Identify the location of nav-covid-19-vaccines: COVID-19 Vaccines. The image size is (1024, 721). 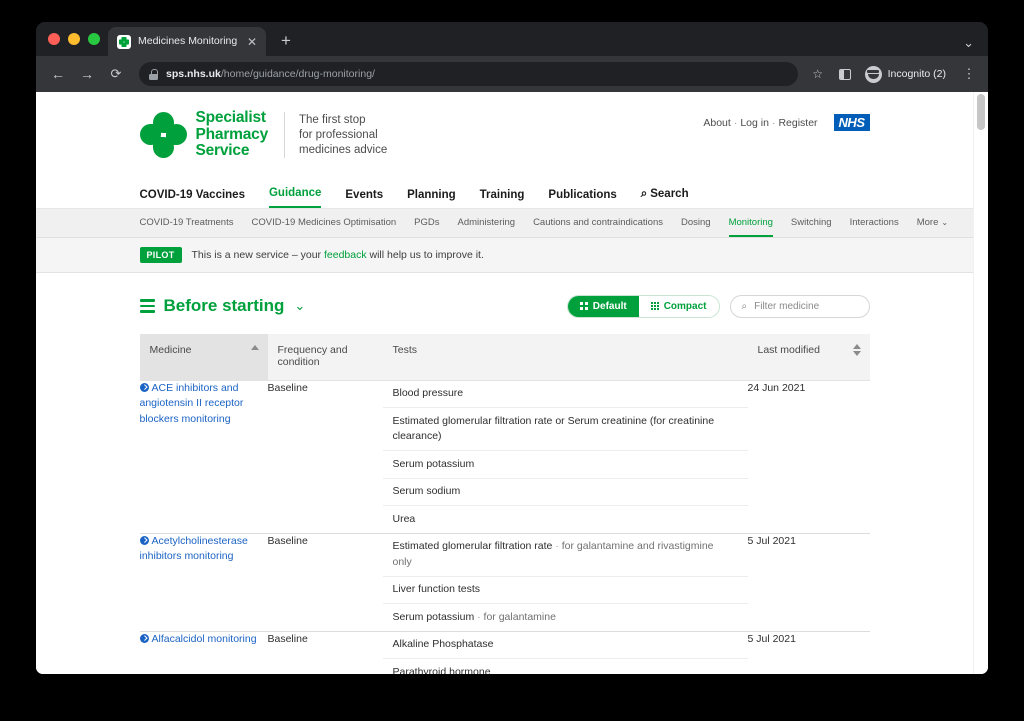
(192, 198).